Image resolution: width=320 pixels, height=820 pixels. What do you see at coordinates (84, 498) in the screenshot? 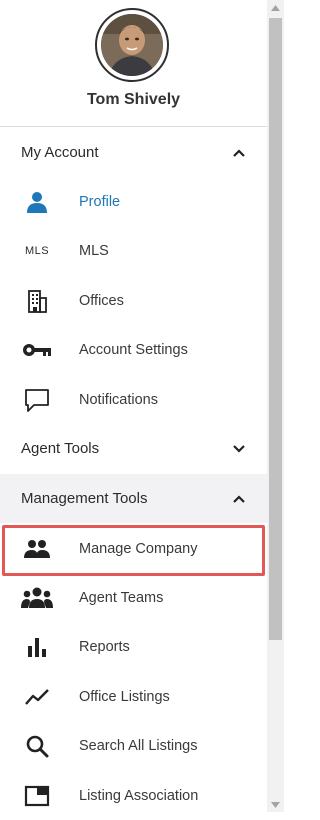
I see `section-label: Management Tools` at bounding box center [84, 498].